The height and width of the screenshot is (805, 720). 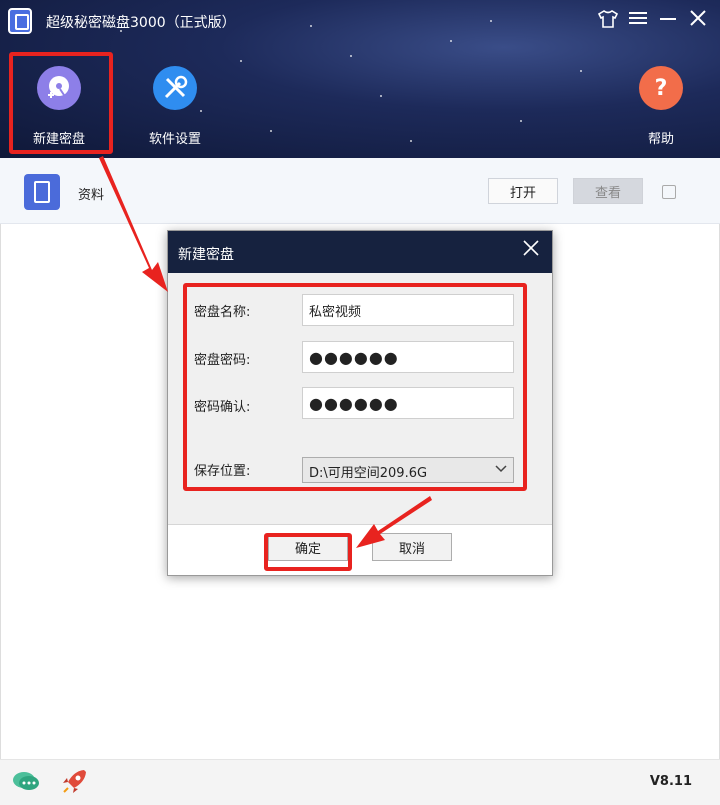 I want to click on cancel-button: 取消, so click(x=412, y=547).